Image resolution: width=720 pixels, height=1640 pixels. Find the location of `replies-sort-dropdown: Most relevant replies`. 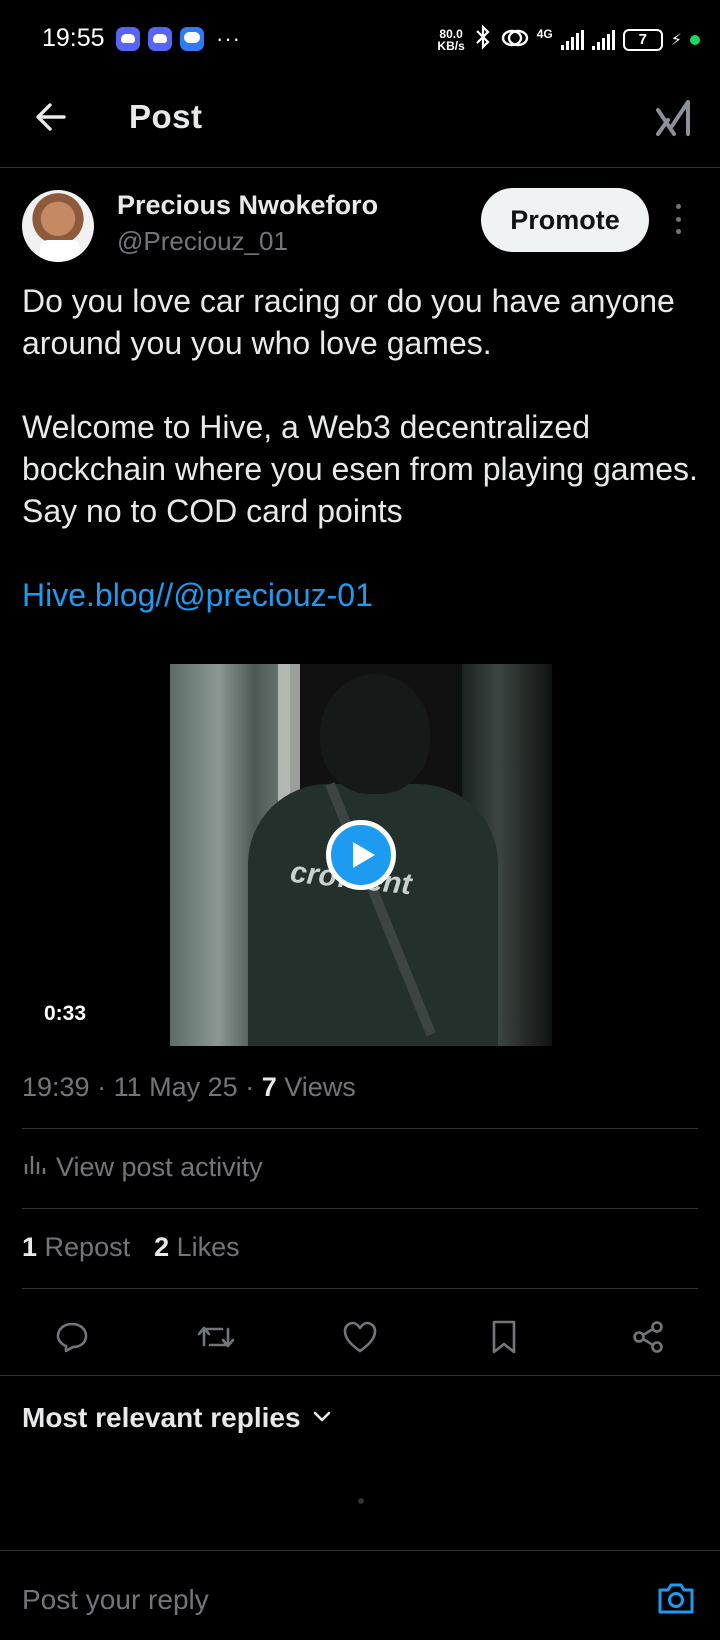

replies-sort-dropdown: Most relevant replies is located at coordinates (177, 1418).